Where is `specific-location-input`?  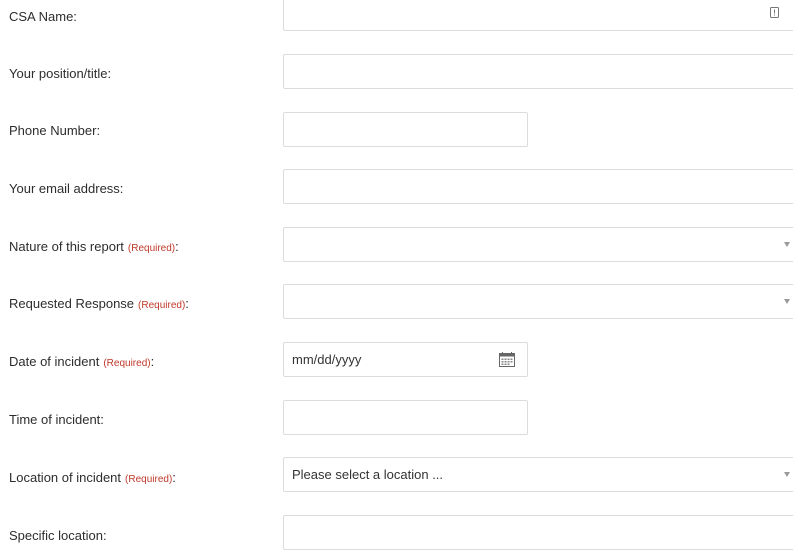 specific-location-input is located at coordinates (538, 532).